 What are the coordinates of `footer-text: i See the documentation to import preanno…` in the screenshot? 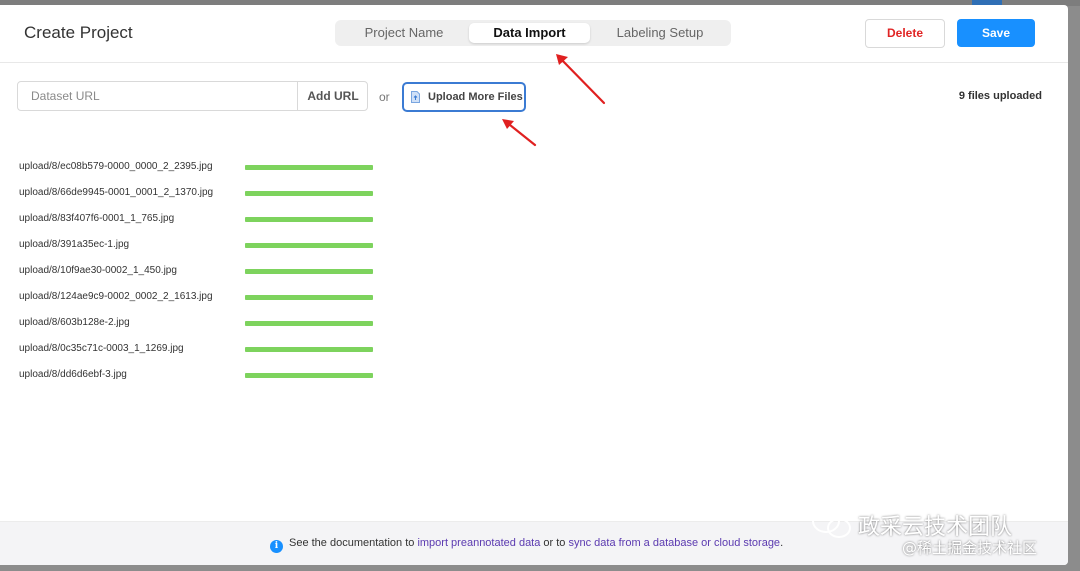 It's located at (526, 545).